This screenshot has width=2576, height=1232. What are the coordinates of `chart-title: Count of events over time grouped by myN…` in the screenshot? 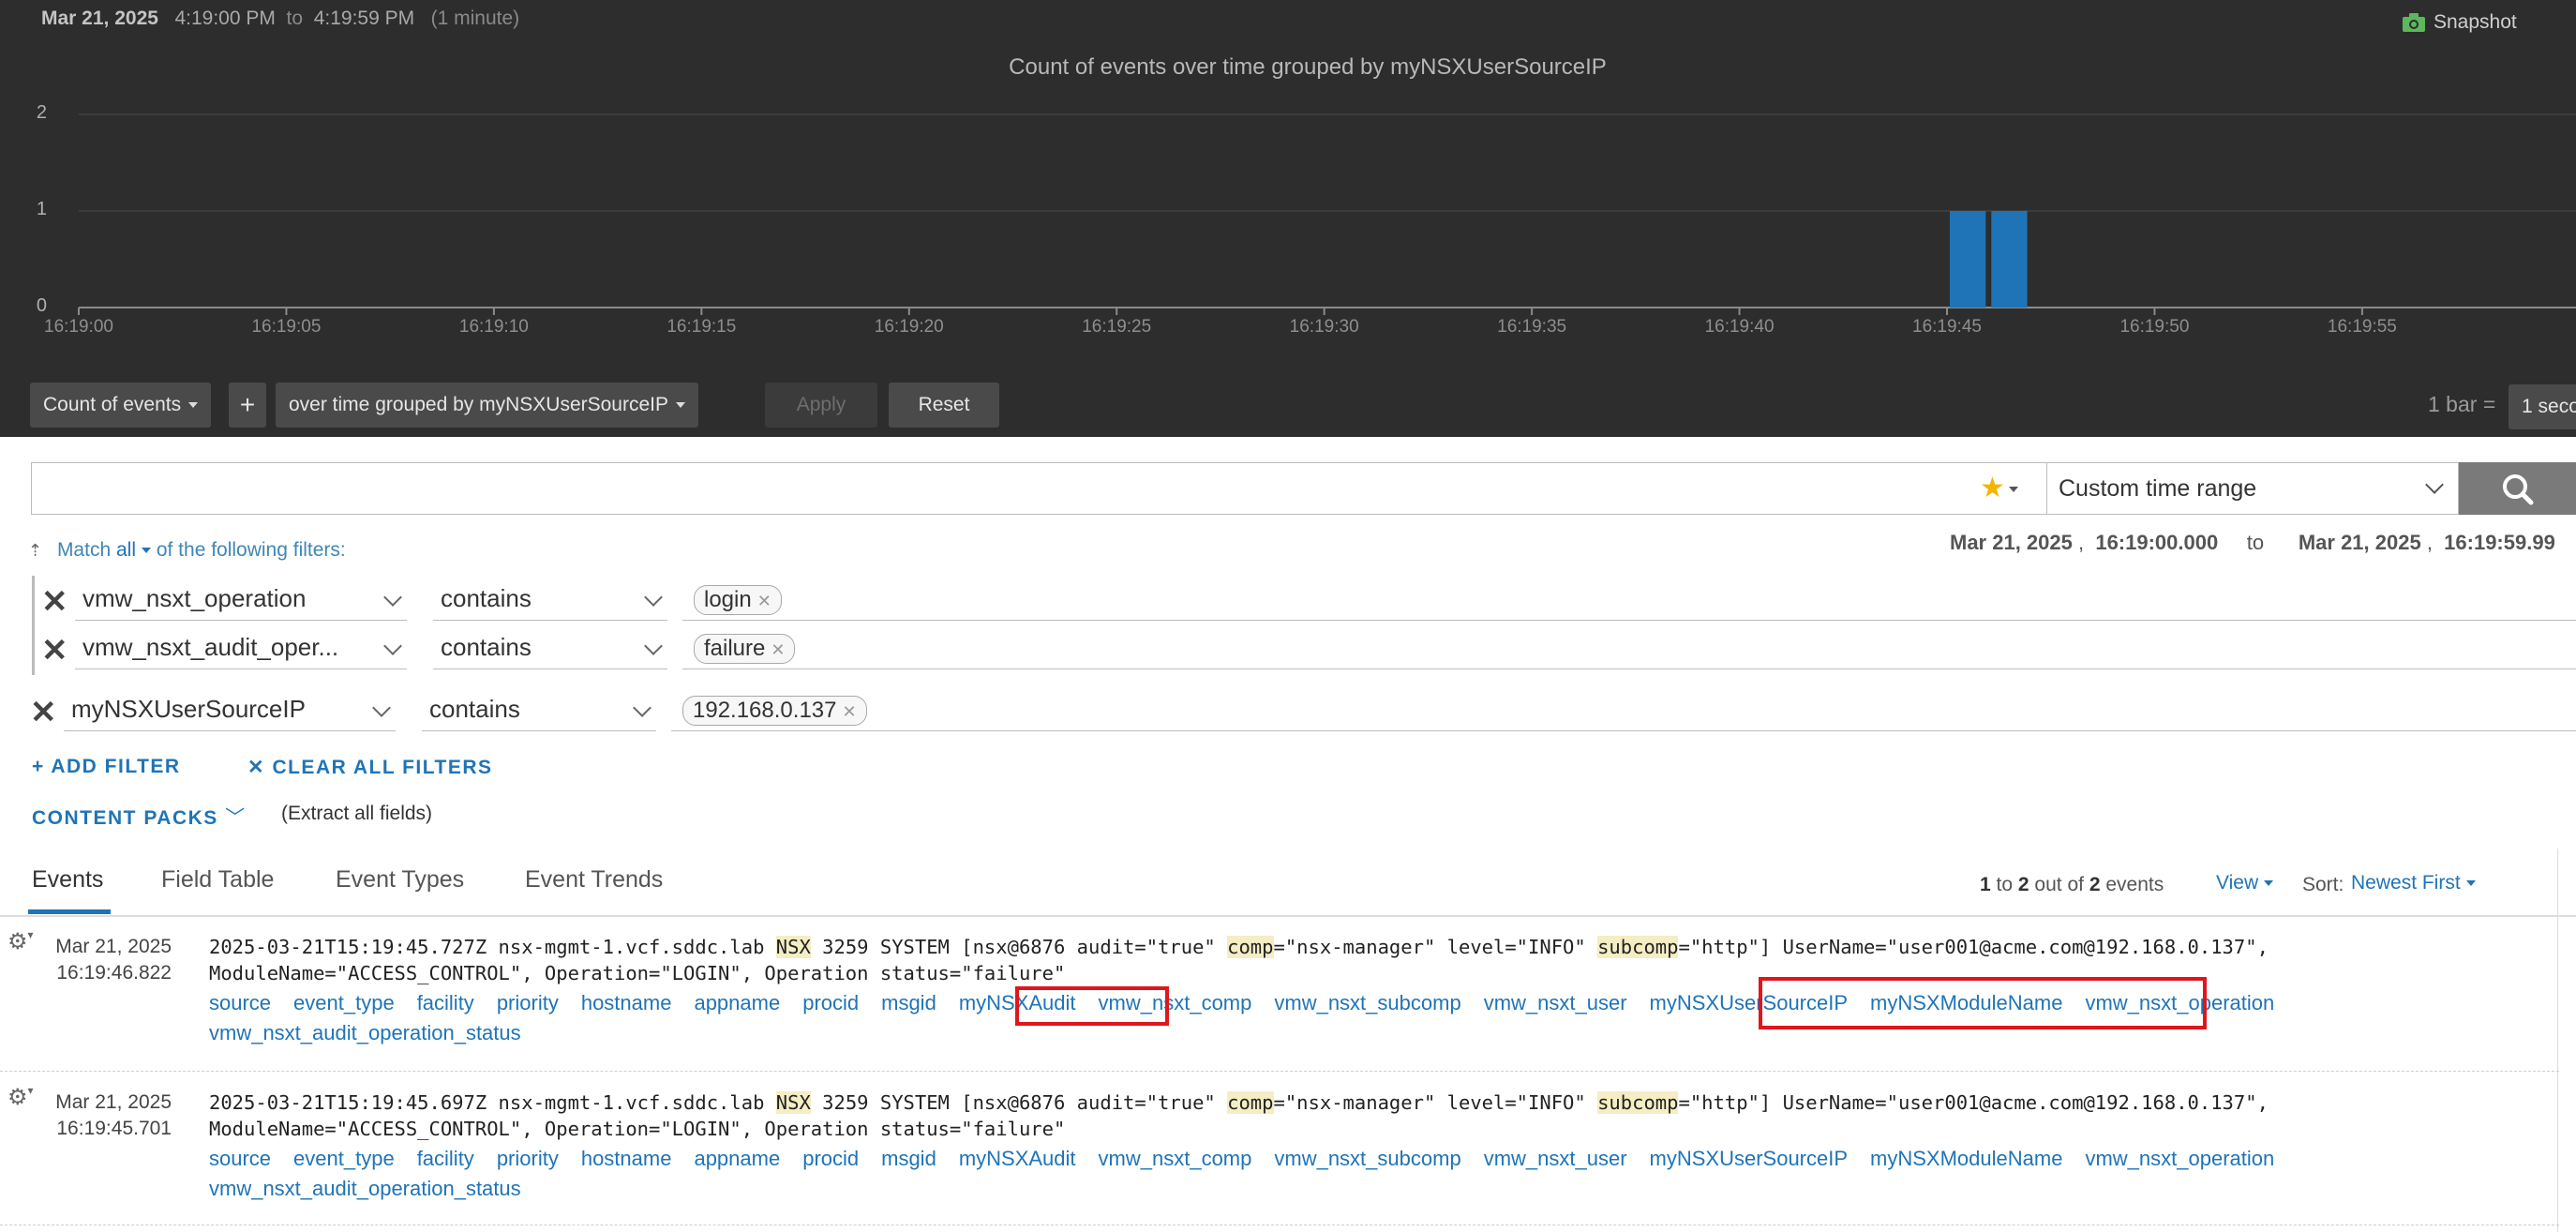 It's located at (1308, 67).